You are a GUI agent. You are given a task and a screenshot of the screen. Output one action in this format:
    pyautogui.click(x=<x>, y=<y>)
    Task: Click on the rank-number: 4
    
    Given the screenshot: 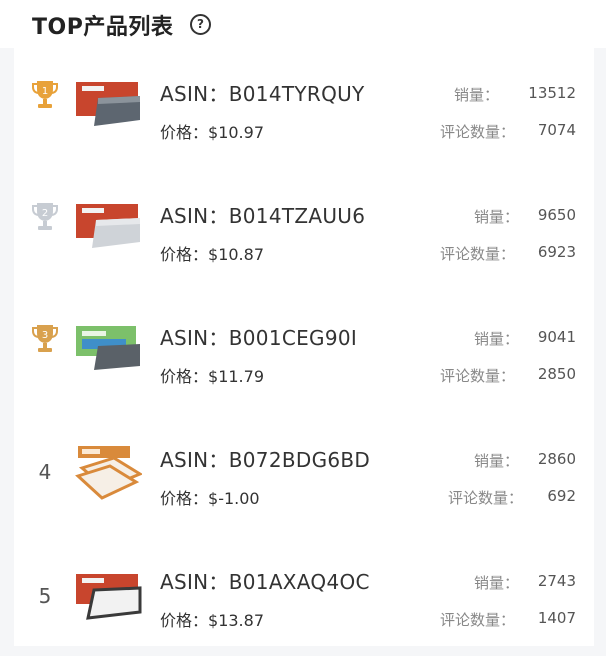 What is the action you would take?
    pyautogui.click(x=45, y=472)
    